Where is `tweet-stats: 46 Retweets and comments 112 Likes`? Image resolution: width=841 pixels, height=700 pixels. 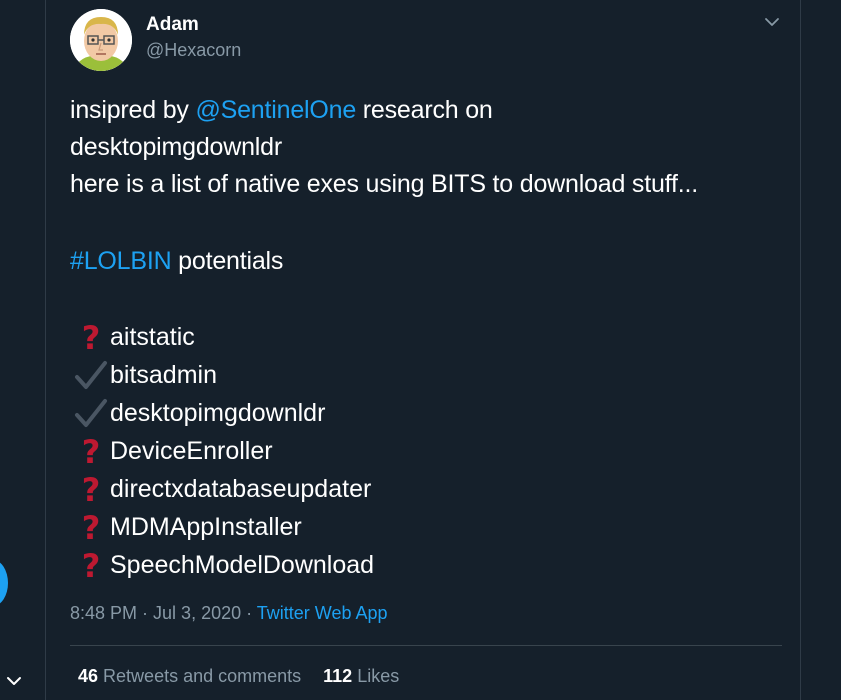 tweet-stats: 46 Retweets and comments 112 Likes is located at coordinates (238, 676).